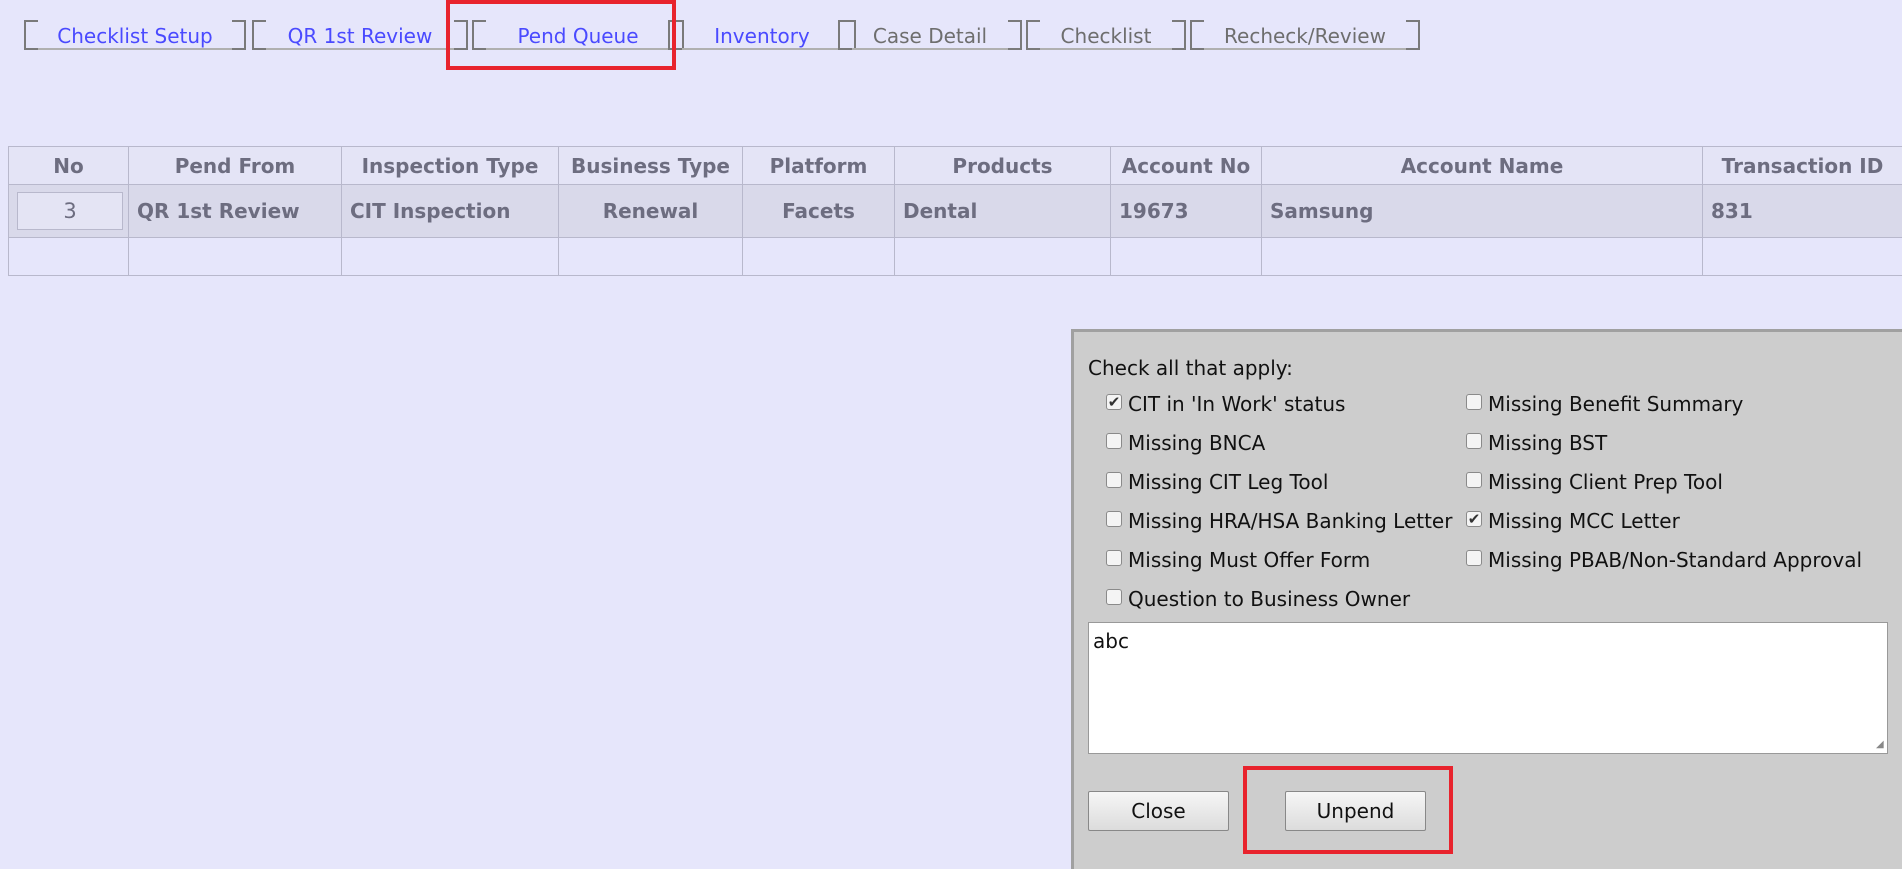 This screenshot has height=869, width=1902. I want to click on check-label: CIT in 'In Work' status, so click(1236, 404).